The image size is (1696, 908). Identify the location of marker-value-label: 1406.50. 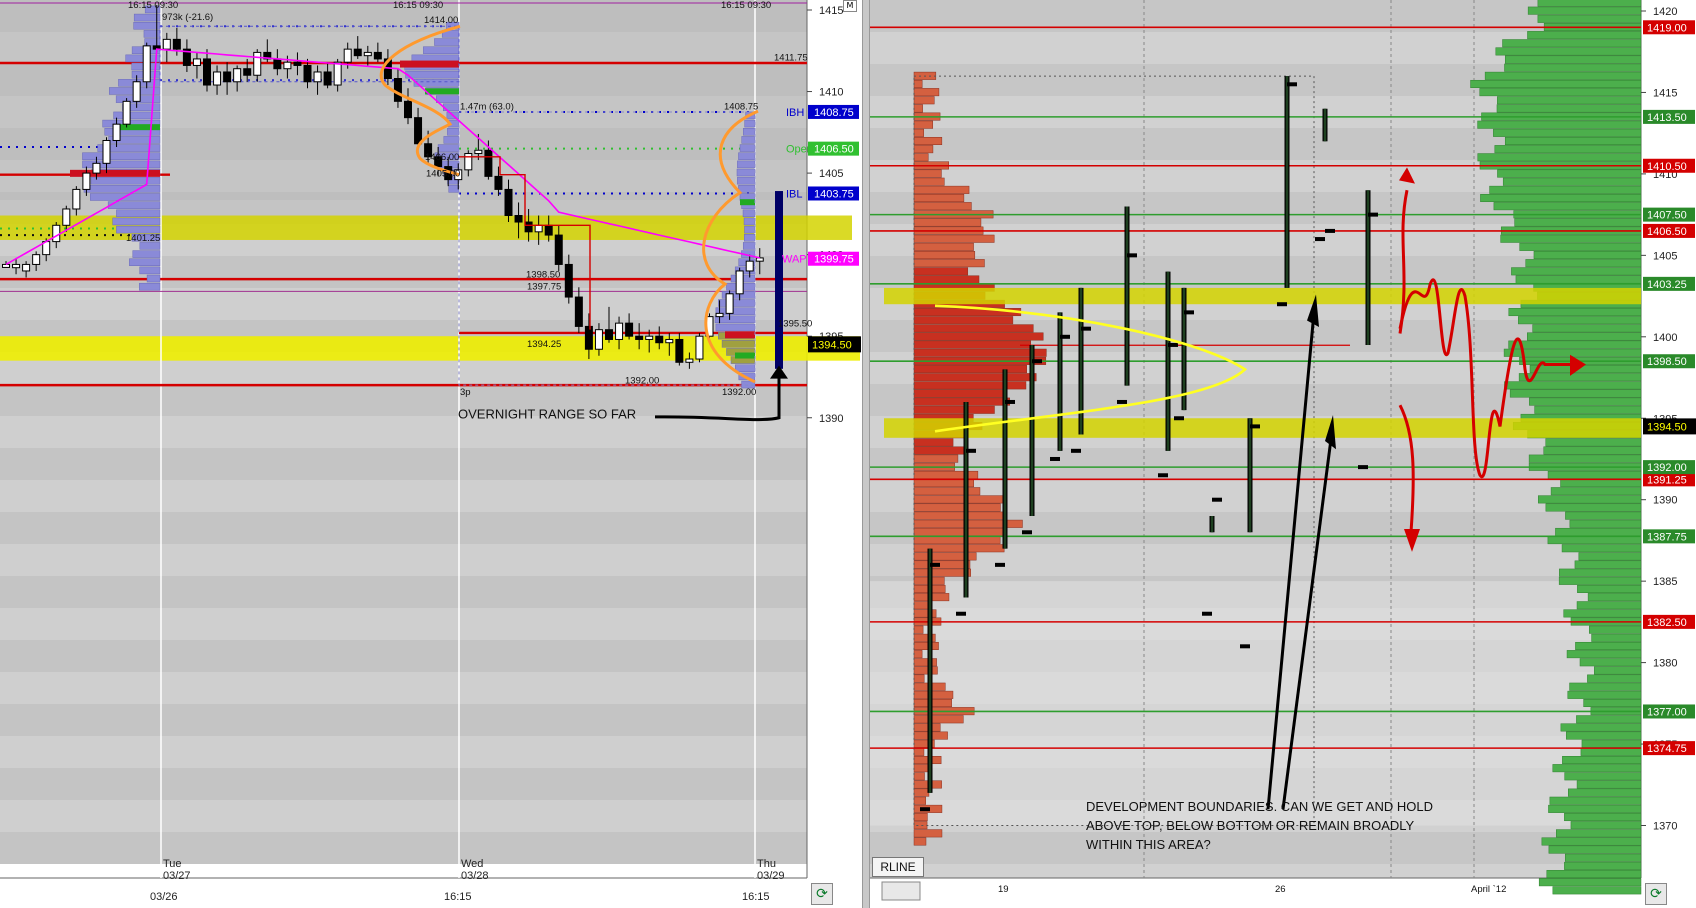
(834, 150).